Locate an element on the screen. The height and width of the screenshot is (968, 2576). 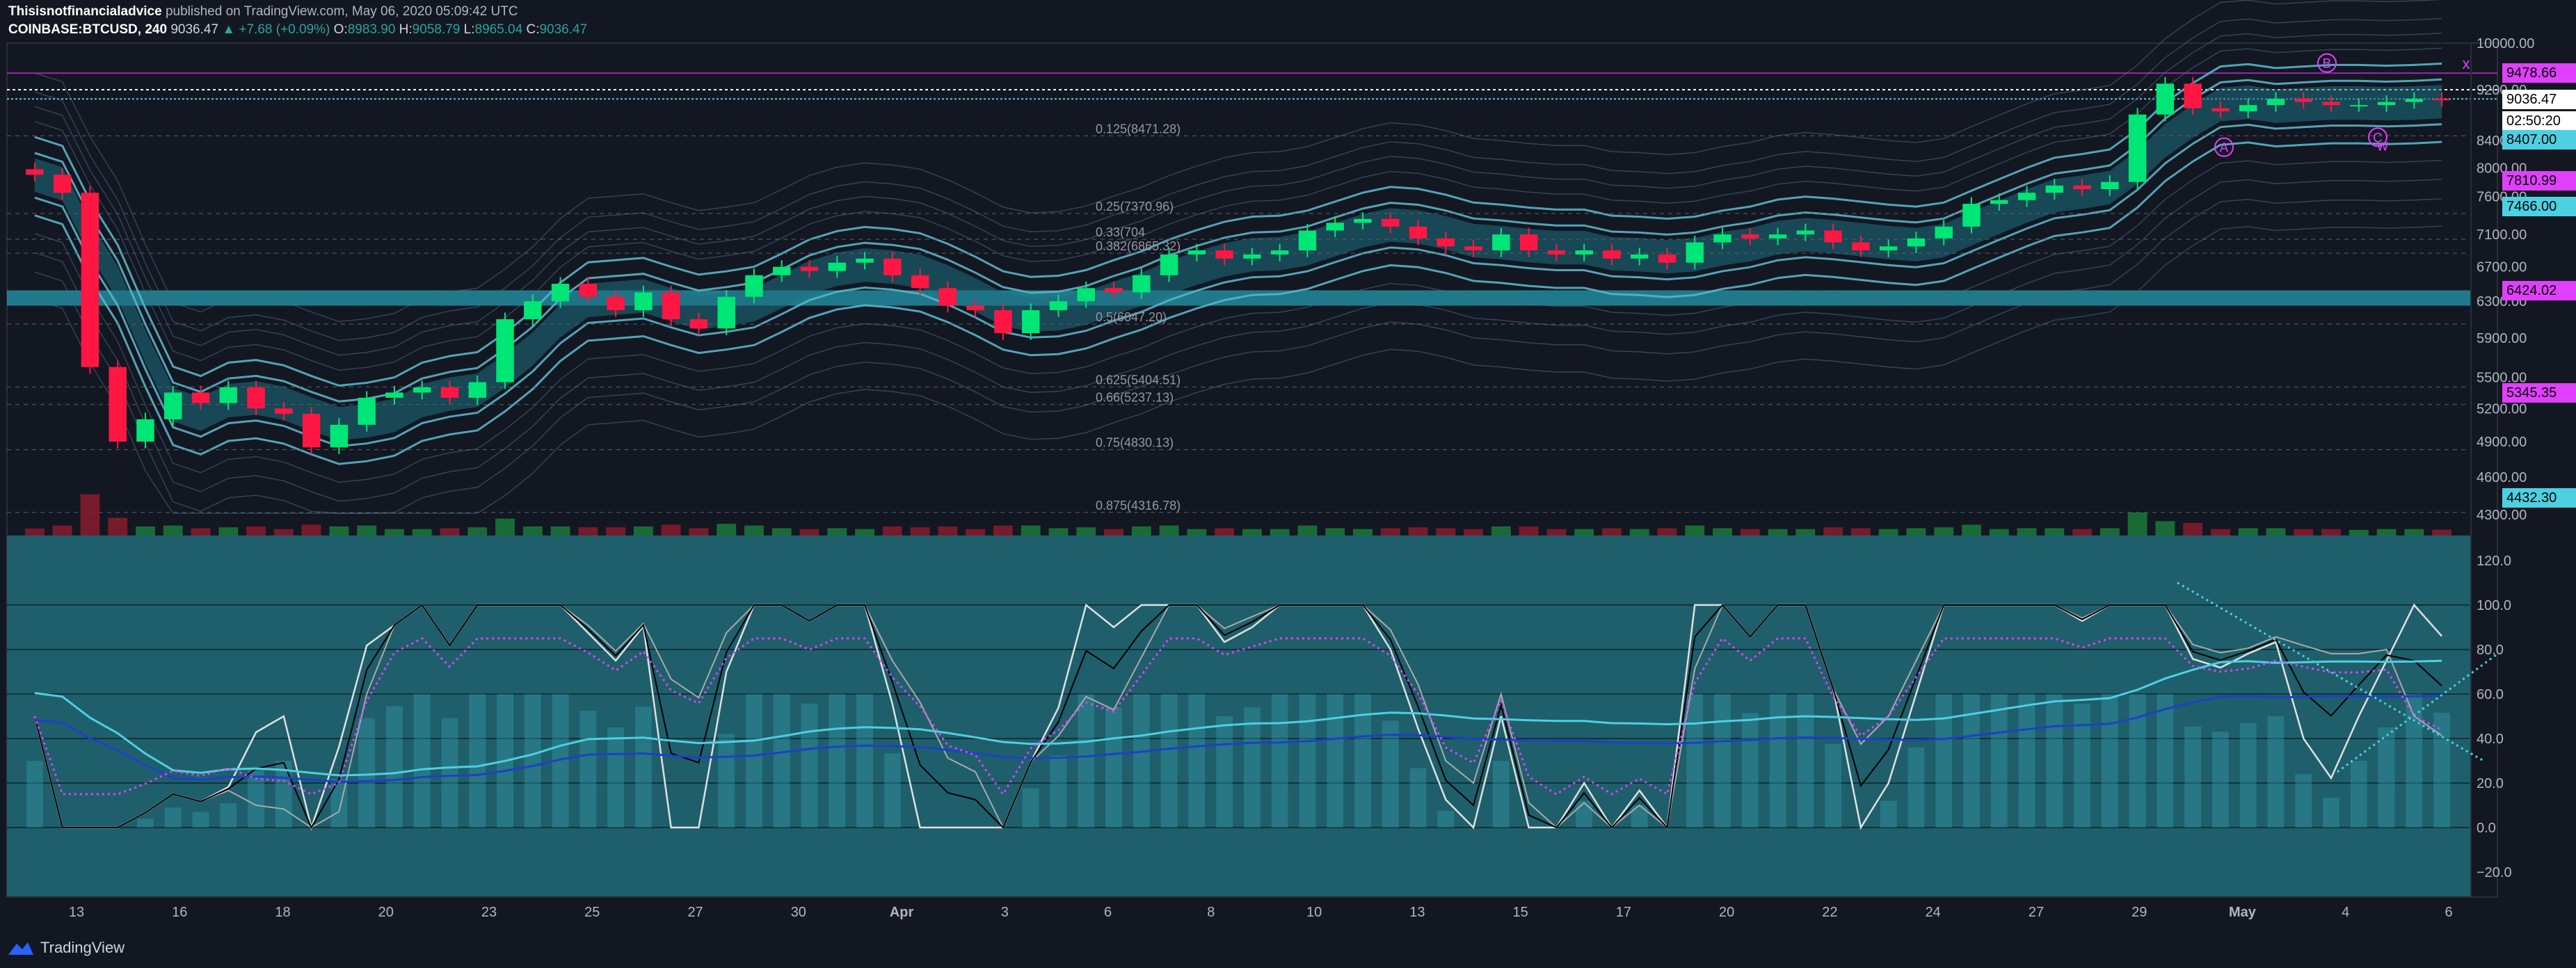
low-value: 8965.04 is located at coordinates (498, 29).